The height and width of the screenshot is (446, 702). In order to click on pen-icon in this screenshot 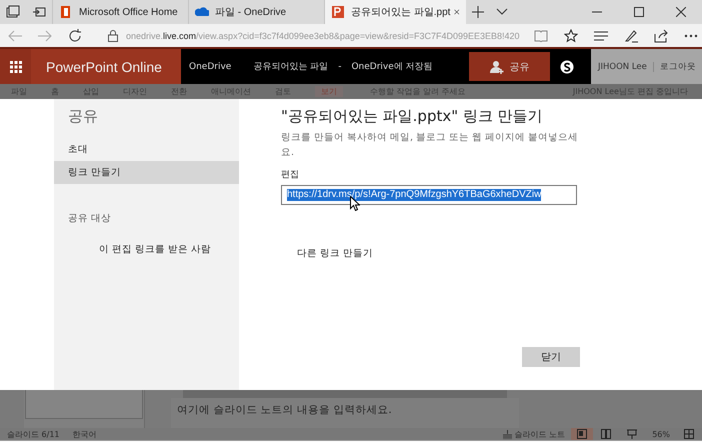, I will do `click(631, 35)`.